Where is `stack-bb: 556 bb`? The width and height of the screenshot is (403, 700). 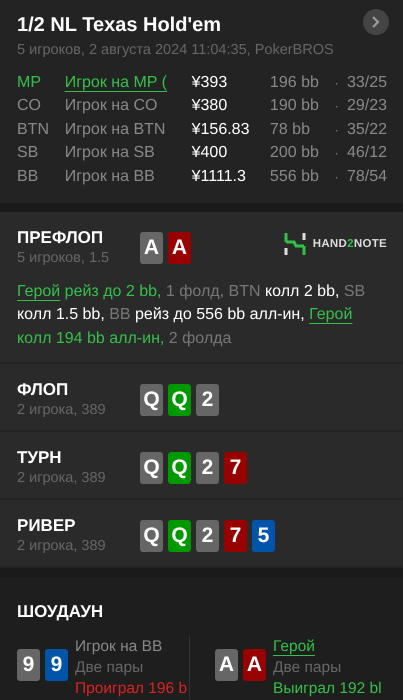 stack-bb: 556 bb is located at coordinates (295, 176).